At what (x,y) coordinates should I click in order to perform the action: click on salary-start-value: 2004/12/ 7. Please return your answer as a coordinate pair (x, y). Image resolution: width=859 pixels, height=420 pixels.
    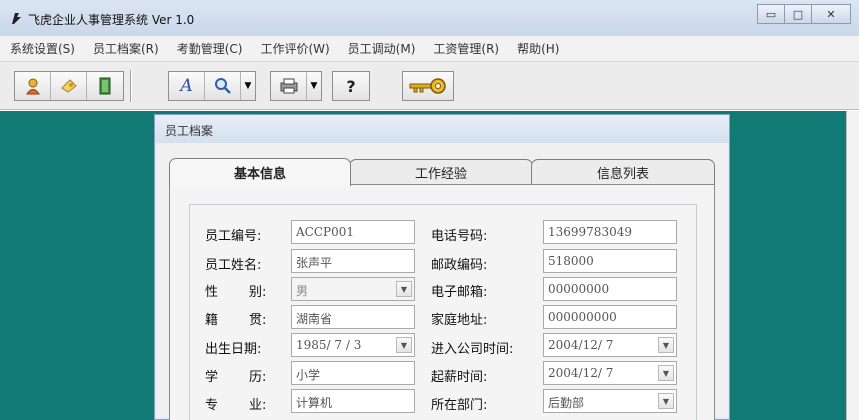
    Looking at the image, I should click on (581, 373).